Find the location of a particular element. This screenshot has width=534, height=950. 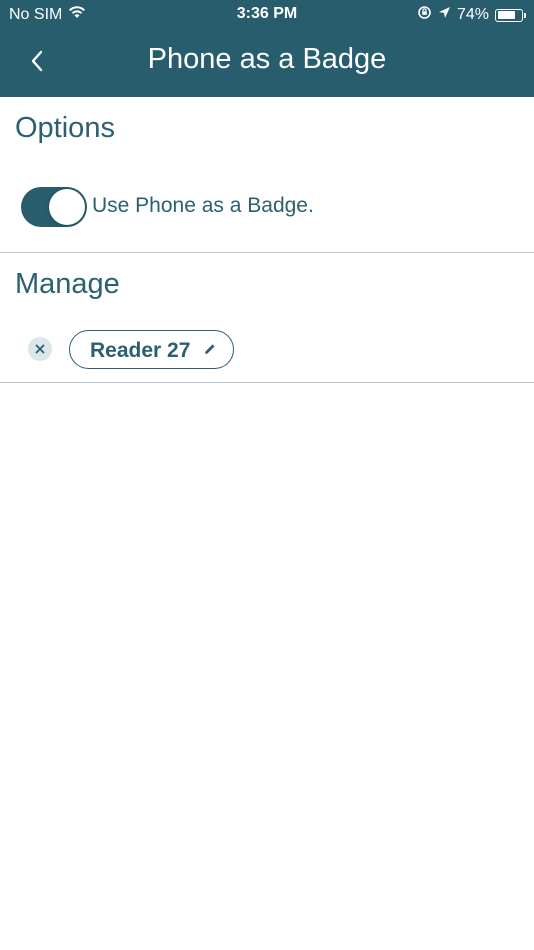

orientation-lock-icon is located at coordinates (424, 15).